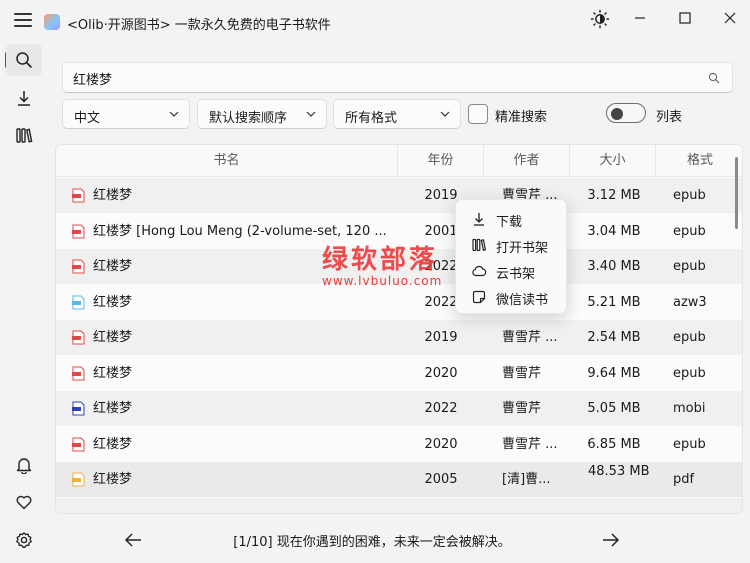 The image size is (750, 563). I want to click on maximize-icon, so click(685, 18).